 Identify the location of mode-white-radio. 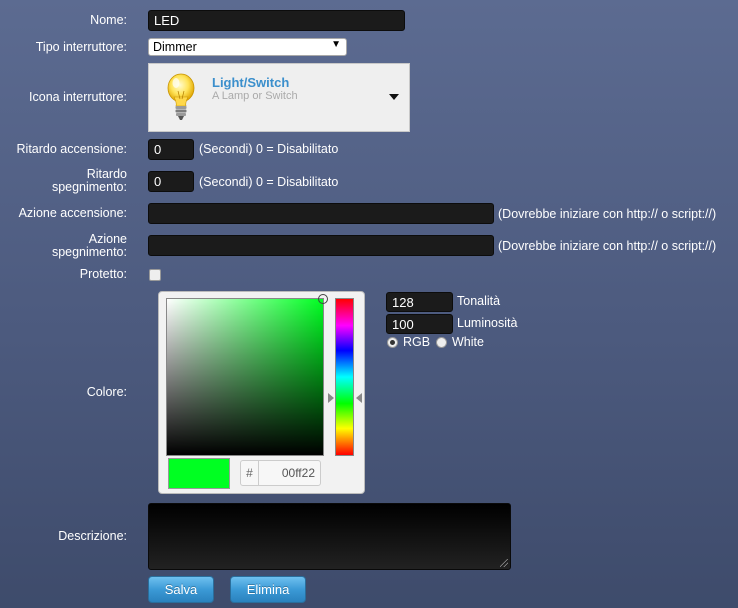
(441, 342).